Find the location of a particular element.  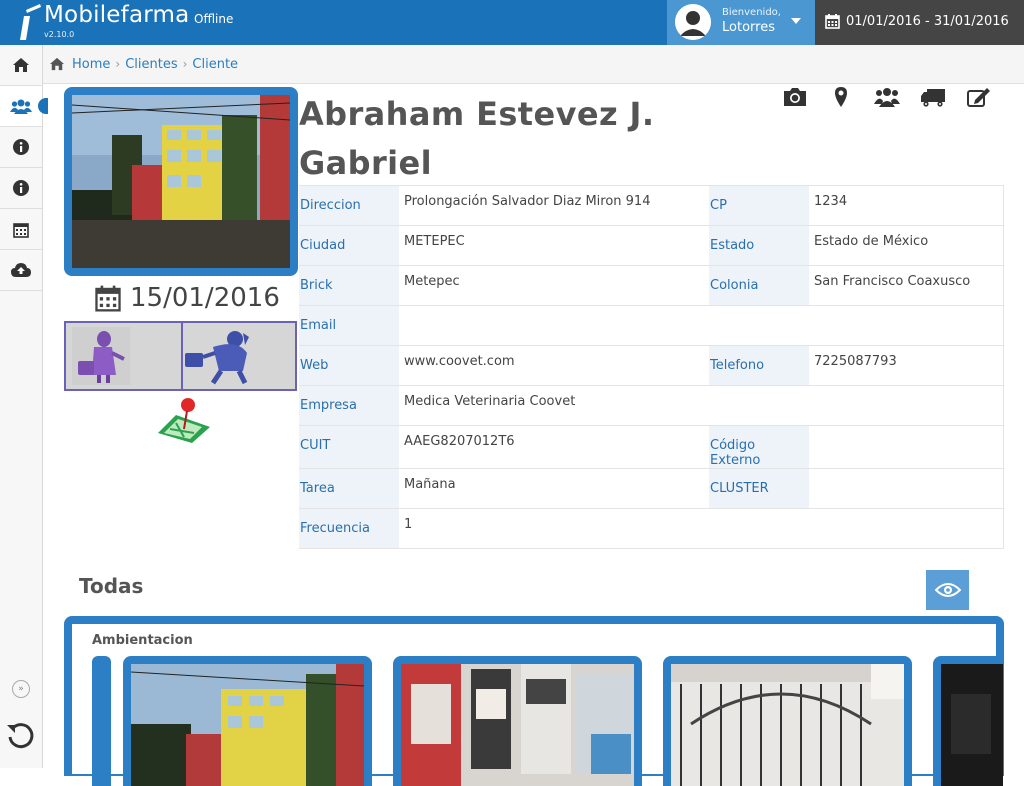

sidebar-item-info is located at coordinates (21, 147).